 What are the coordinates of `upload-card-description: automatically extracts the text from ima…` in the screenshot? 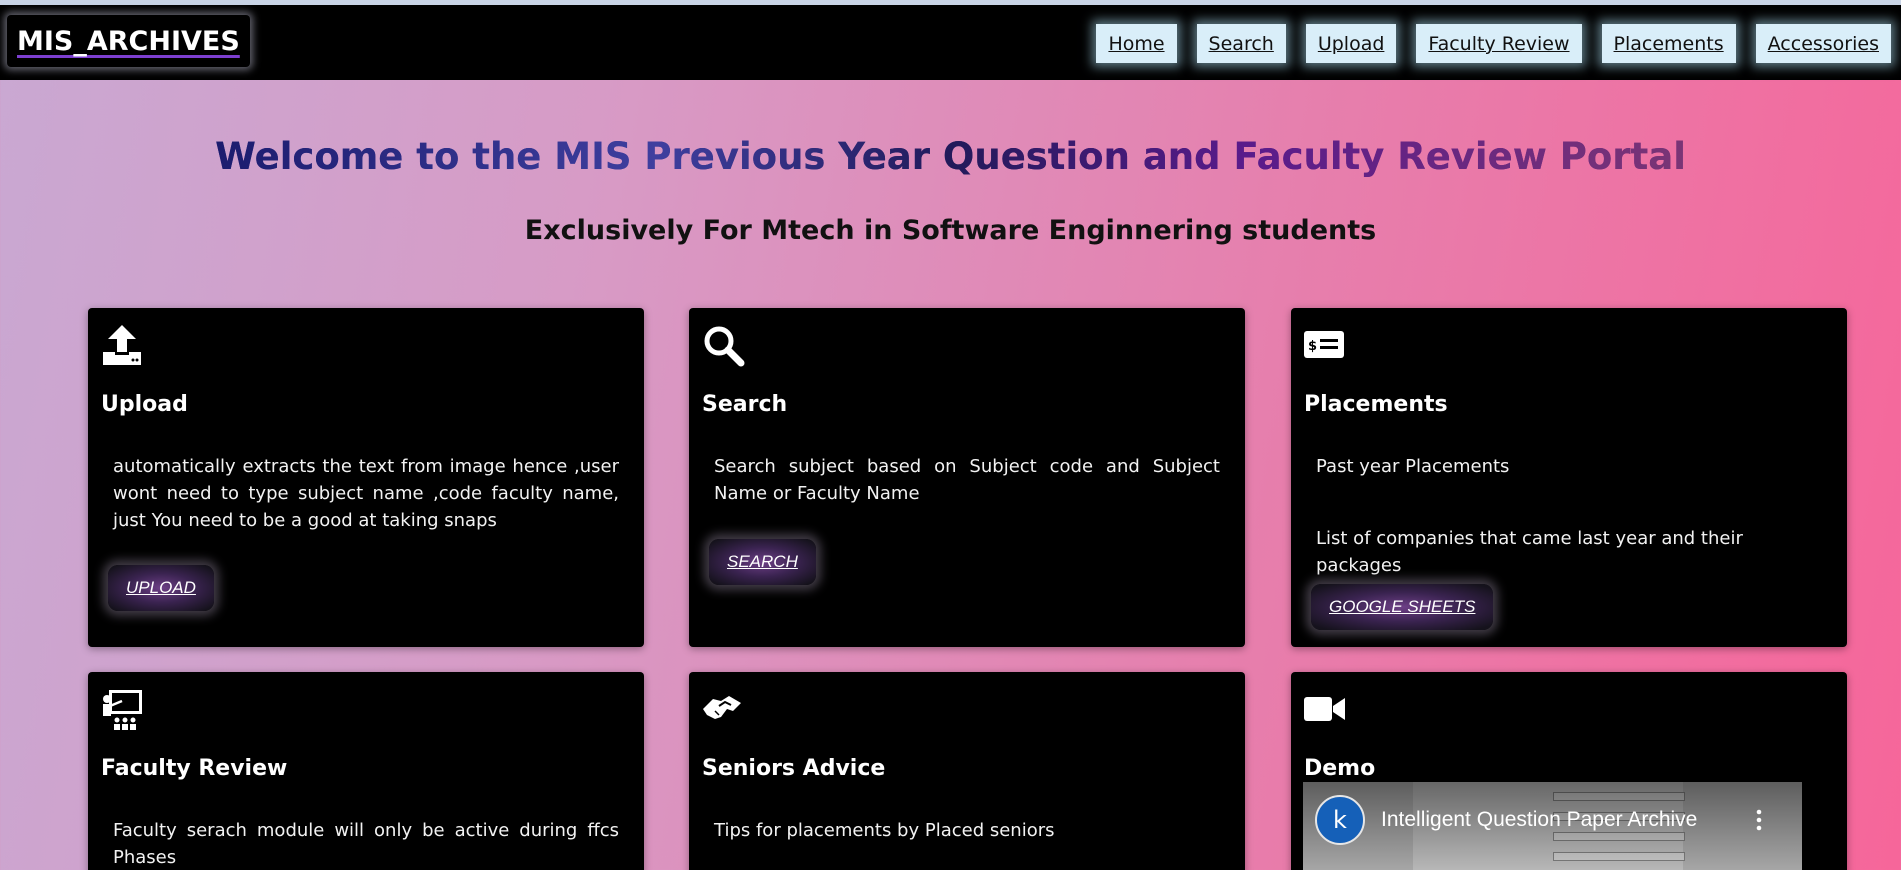 It's located at (366, 493).